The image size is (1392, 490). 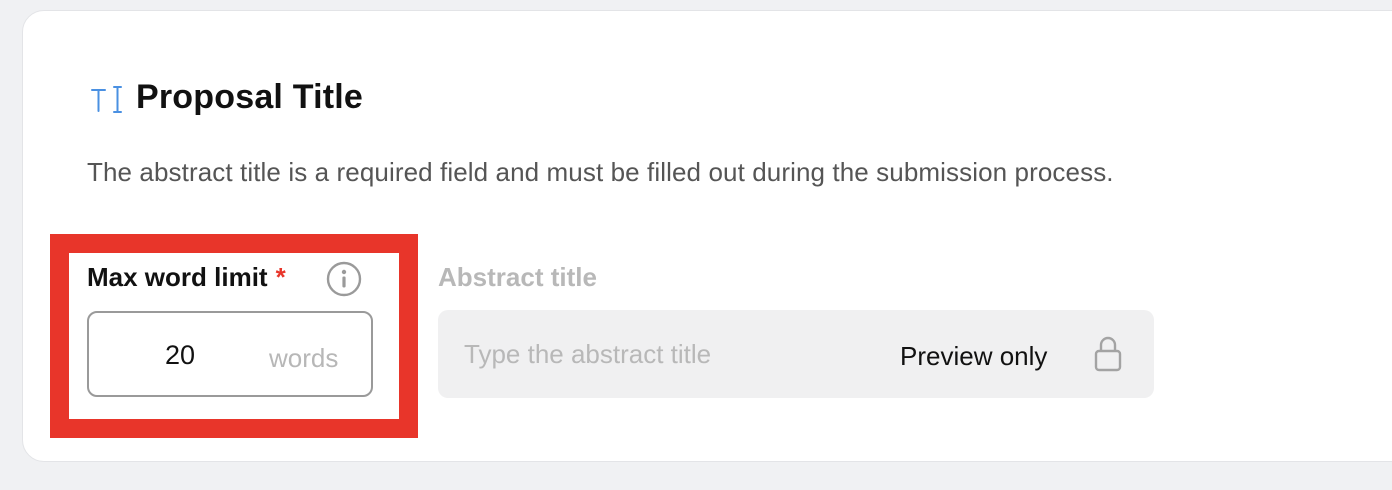 I want to click on word-limit-input: 20 words, so click(x=230, y=354).